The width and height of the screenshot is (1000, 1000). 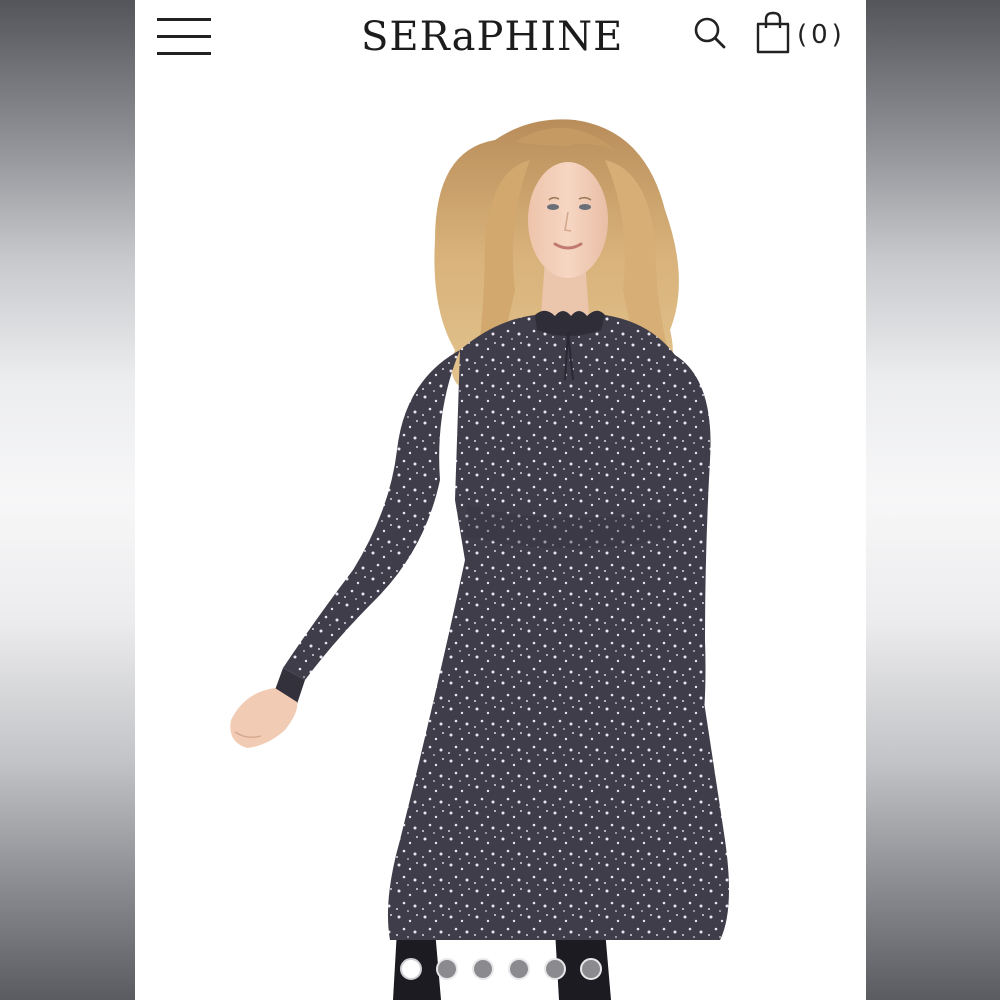 What do you see at coordinates (932, 500) in the screenshot?
I see `right-backdrop` at bounding box center [932, 500].